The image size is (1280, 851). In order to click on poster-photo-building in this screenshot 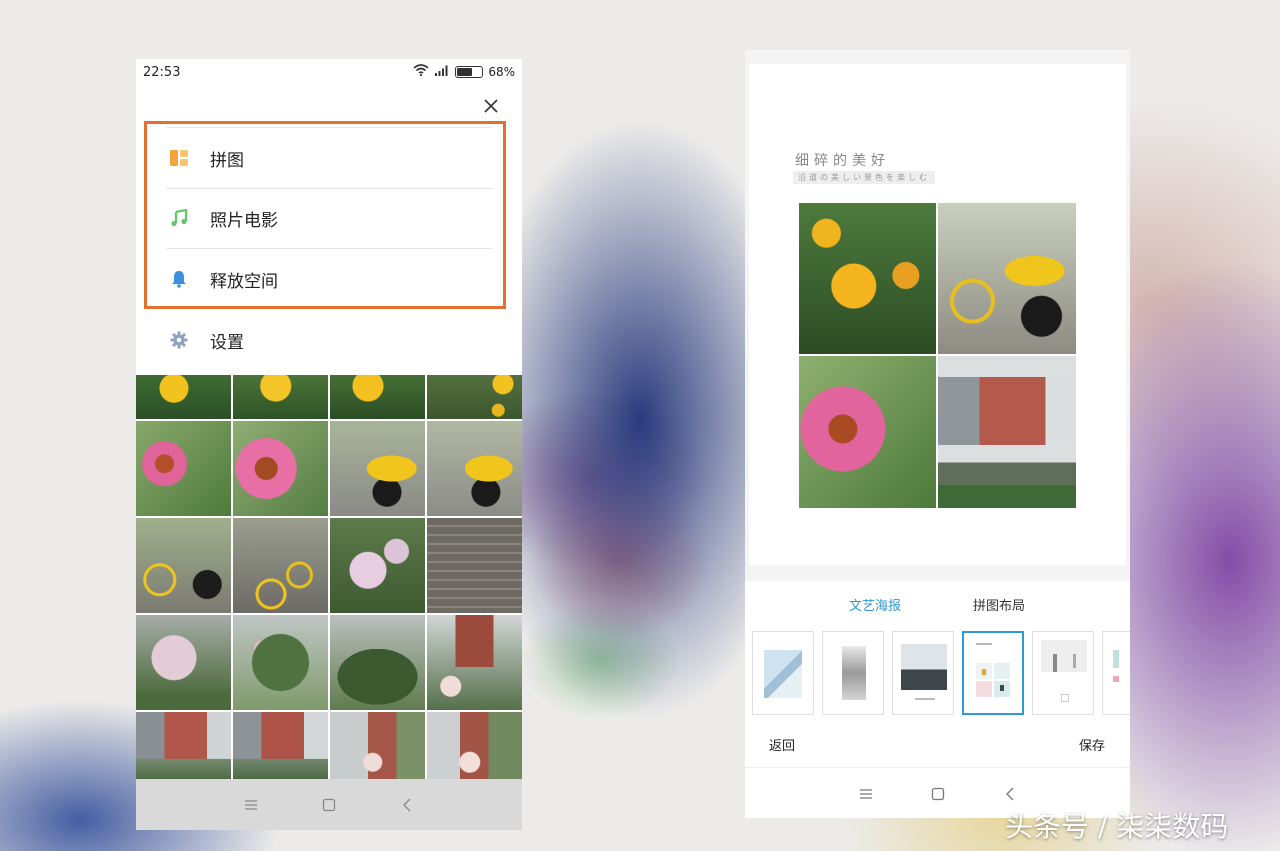, I will do `click(1007, 432)`.